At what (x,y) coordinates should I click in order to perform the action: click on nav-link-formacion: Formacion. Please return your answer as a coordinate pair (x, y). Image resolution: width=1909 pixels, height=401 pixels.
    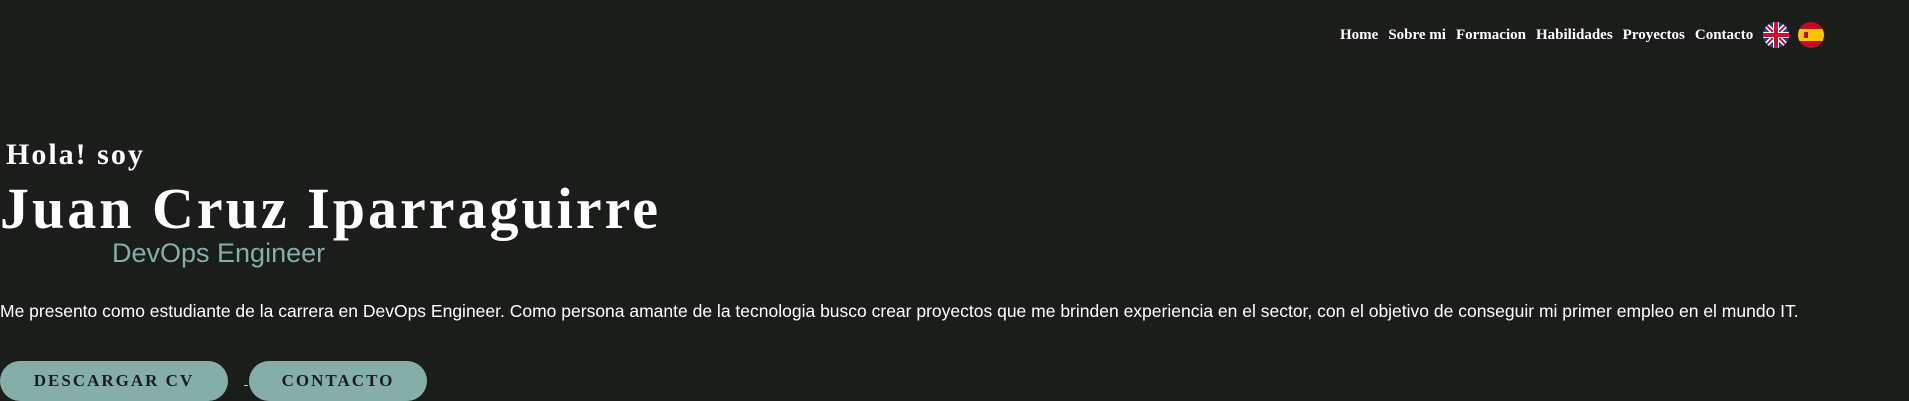
    Looking at the image, I should click on (1491, 35).